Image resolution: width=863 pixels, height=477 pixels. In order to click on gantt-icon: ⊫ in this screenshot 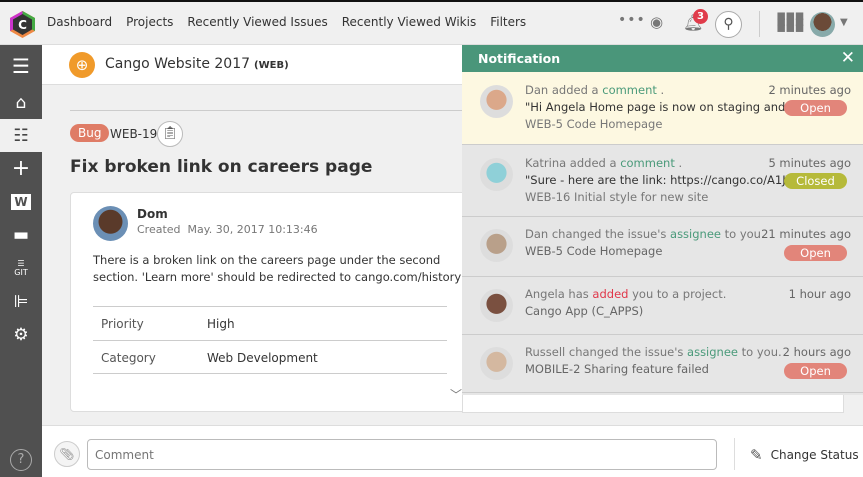, I will do `click(21, 301)`.